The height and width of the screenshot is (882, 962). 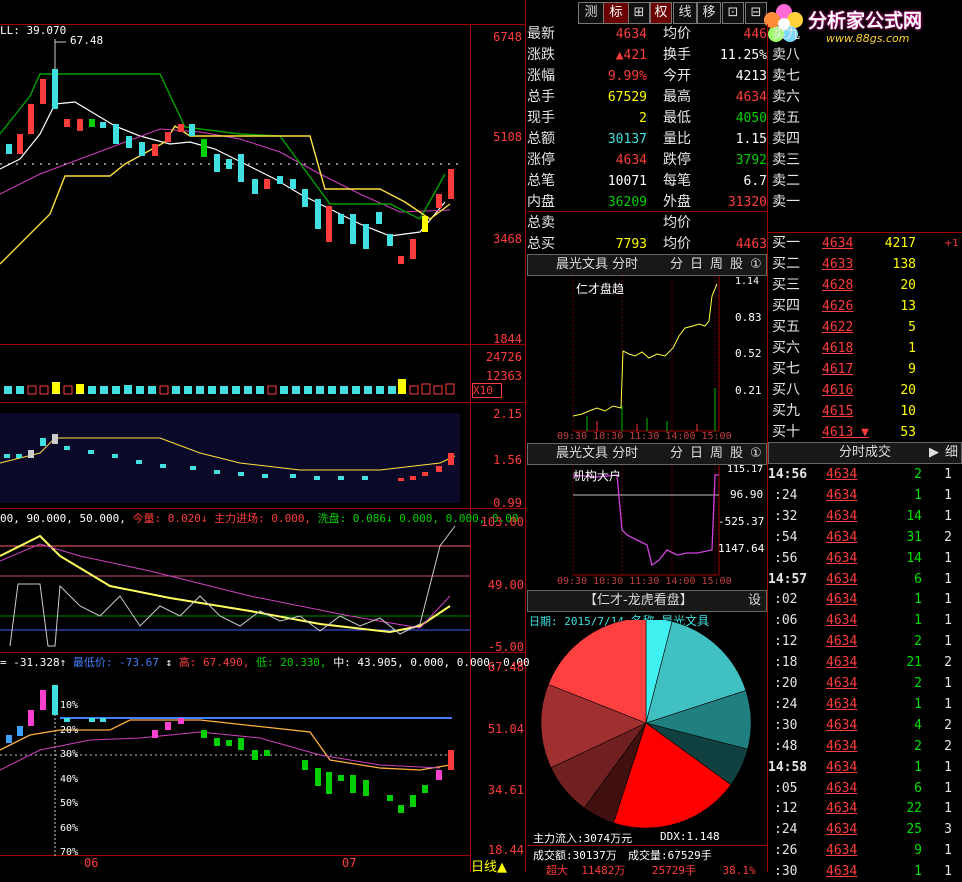 What do you see at coordinates (647, 265) in the screenshot?
I see `panel1-header: 晨光文具 分时 分 日 周 股 ①` at bounding box center [647, 265].